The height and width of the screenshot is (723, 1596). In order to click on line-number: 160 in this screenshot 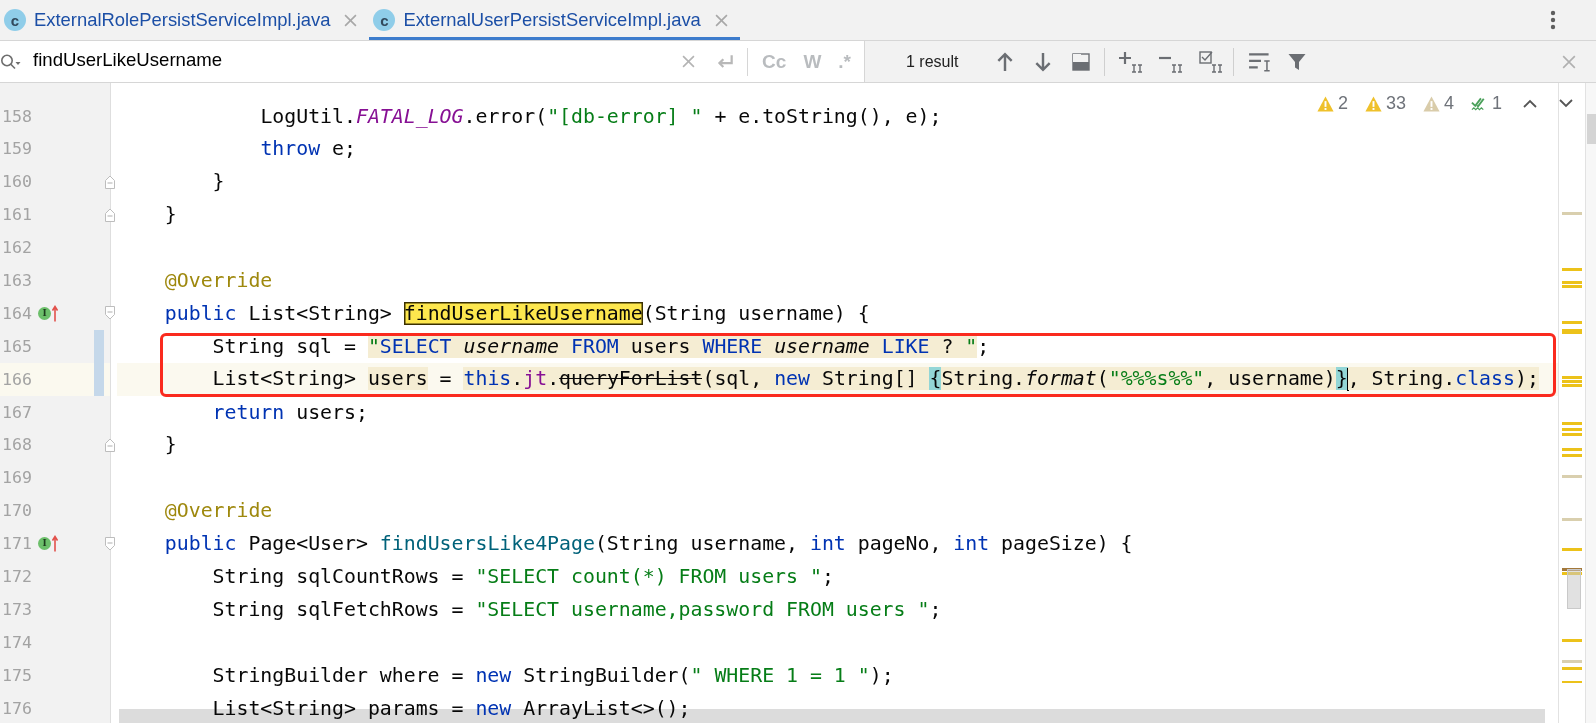, I will do `click(16, 182)`.